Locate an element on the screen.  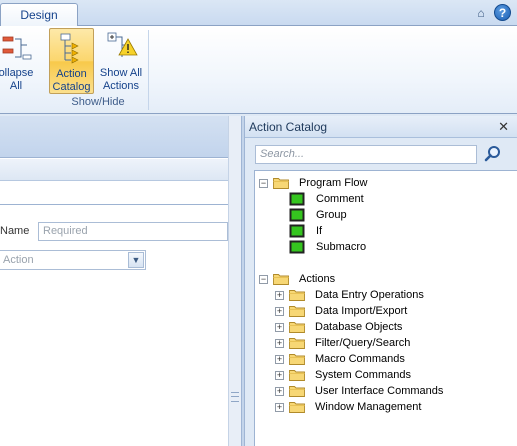
tree-node-program-flow: − Program Flow is located at coordinates (313, 183).